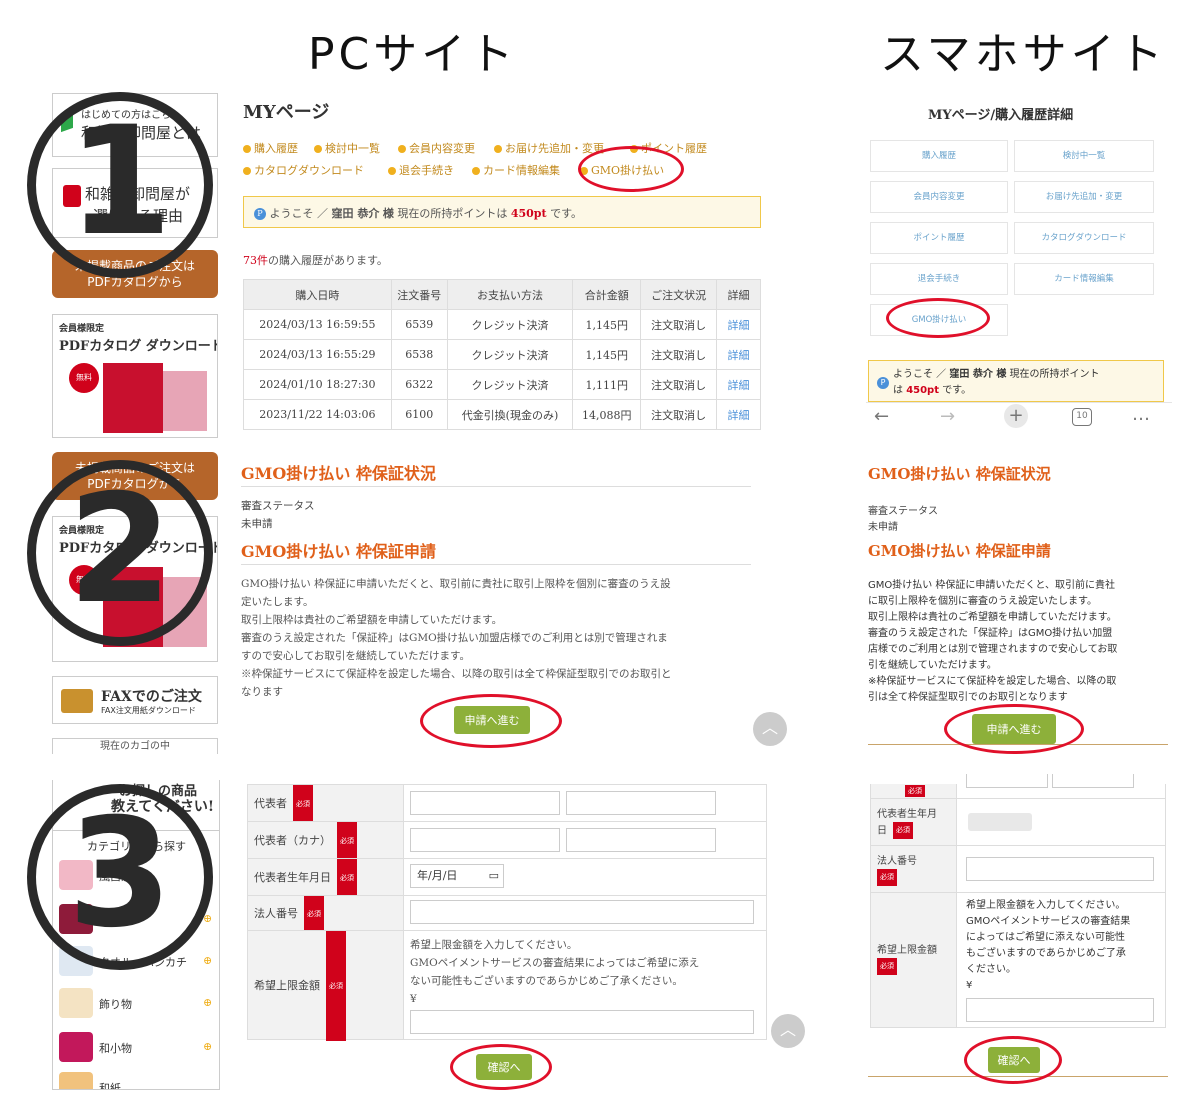 The image size is (1200, 1118). Describe the element at coordinates (413, 54) in the screenshot. I see `pc-site-heading: PCサイト` at that location.